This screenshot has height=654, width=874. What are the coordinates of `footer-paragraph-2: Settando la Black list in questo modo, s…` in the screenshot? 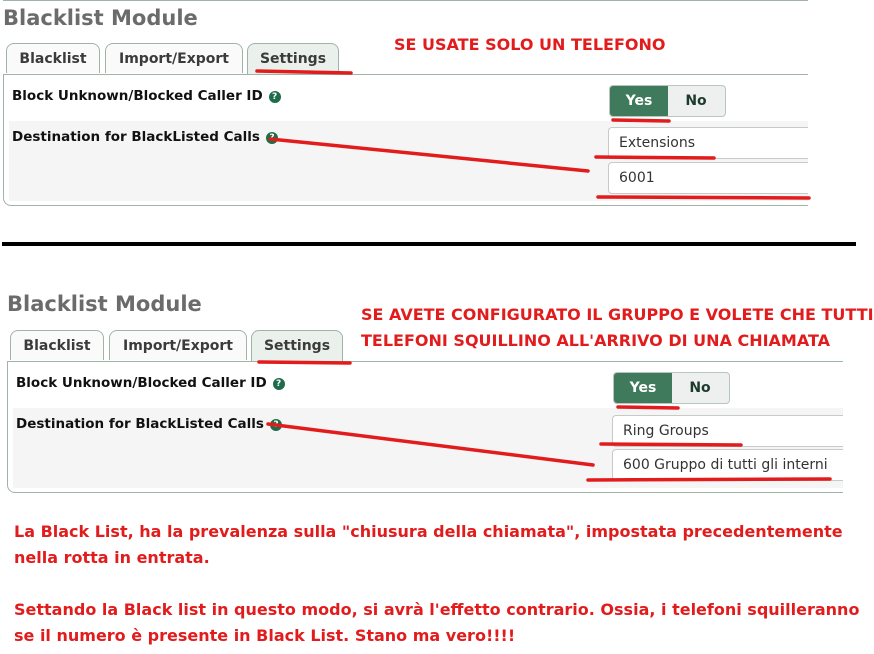 It's located at (437, 622).